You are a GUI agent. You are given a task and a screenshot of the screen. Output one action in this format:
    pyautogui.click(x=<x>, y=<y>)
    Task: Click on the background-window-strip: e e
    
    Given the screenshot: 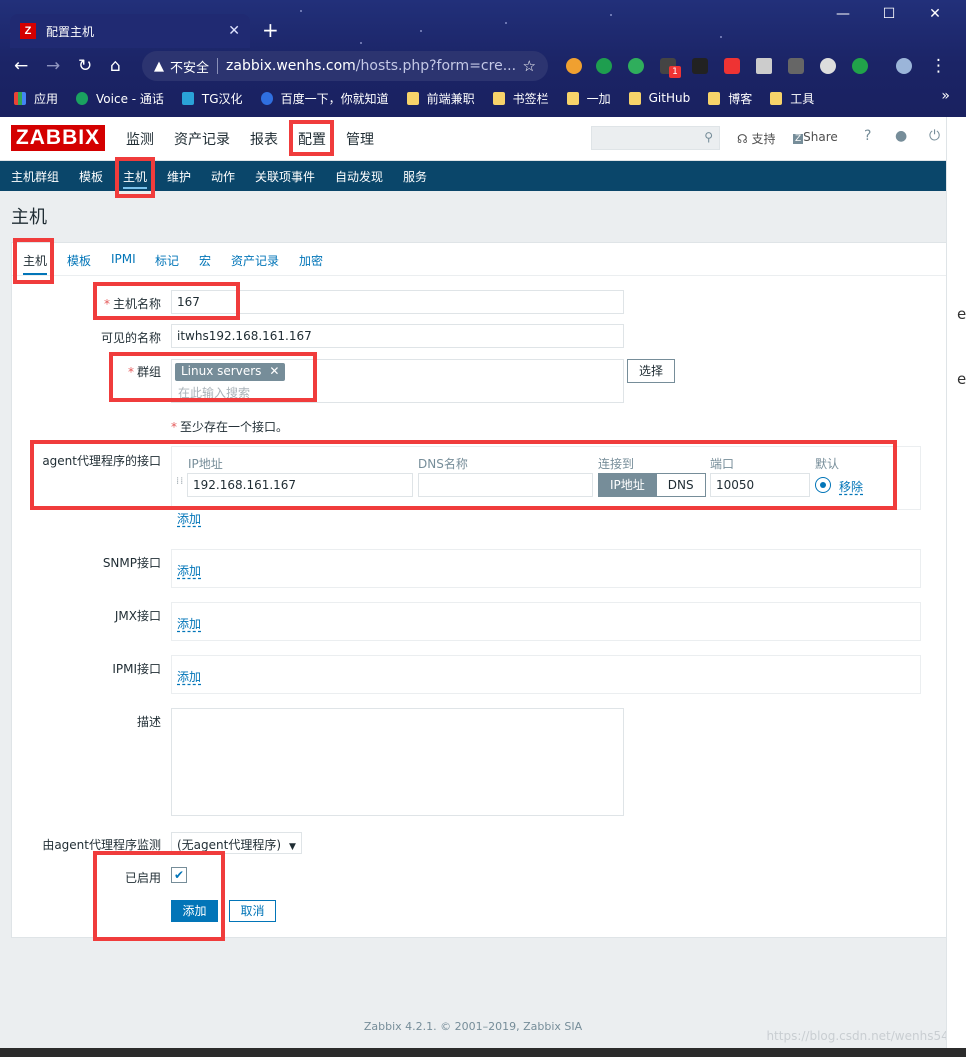 What is the action you would take?
    pyautogui.click(x=956, y=587)
    